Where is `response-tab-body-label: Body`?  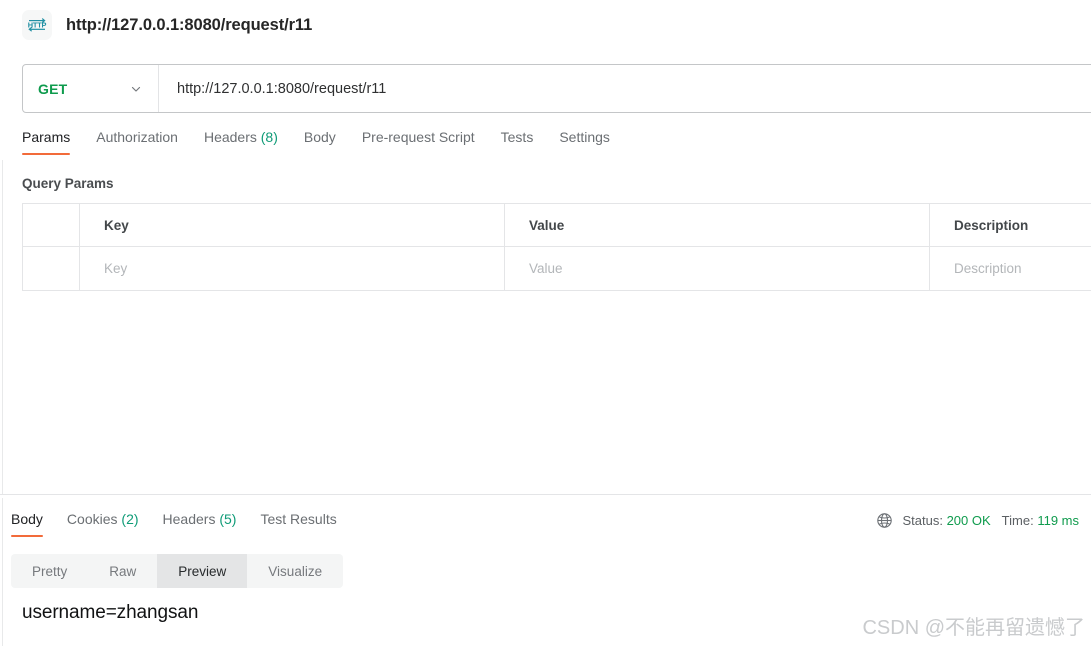 response-tab-body-label: Body is located at coordinates (27, 519).